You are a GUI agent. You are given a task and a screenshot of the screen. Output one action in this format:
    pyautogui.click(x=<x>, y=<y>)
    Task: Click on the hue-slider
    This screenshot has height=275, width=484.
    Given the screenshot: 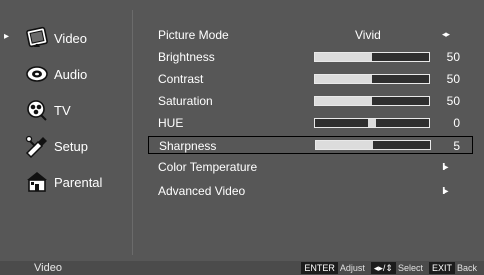 What is the action you would take?
    pyautogui.click(x=372, y=123)
    